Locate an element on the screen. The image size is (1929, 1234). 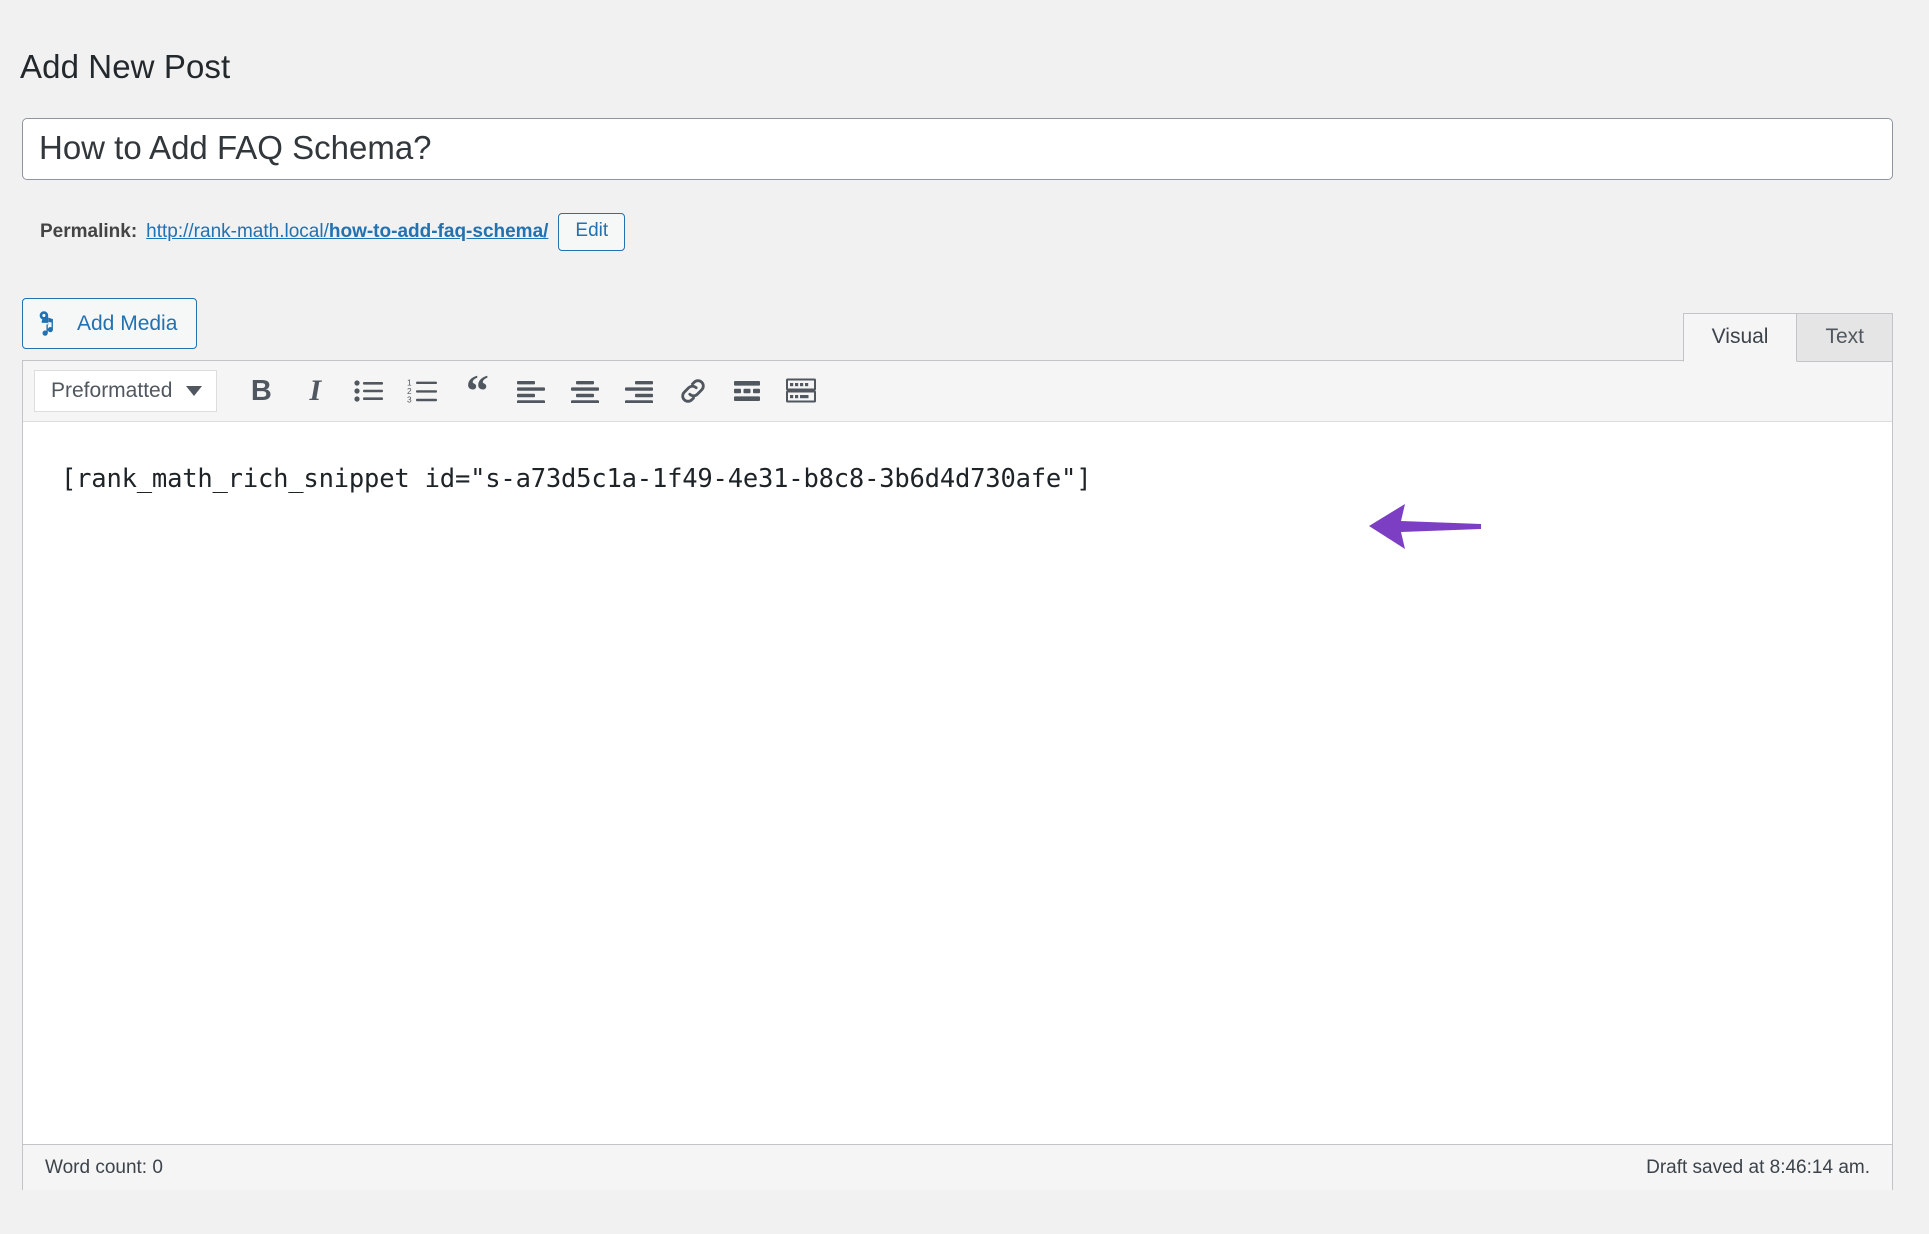
edit-permalink-button: Edit is located at coordinates (592, 232).